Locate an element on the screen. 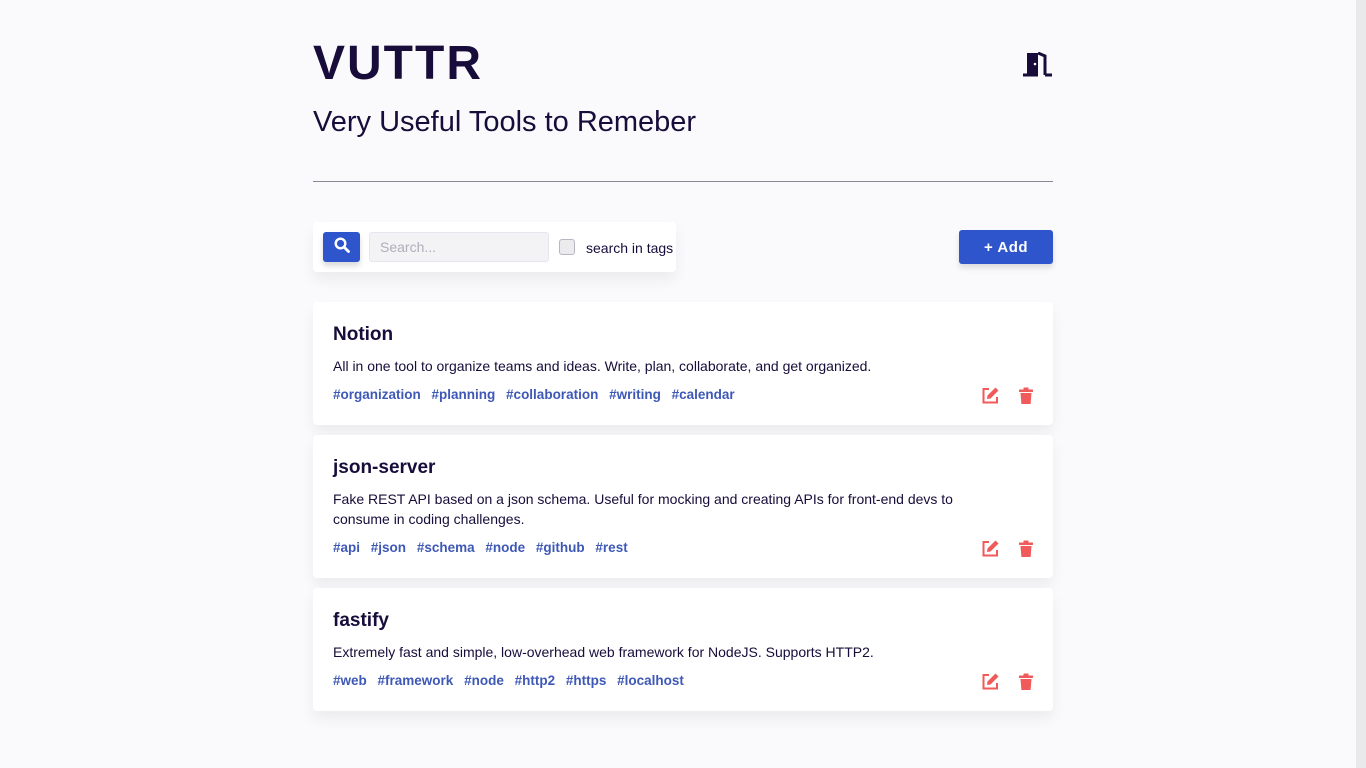 The height and width of the screenshot is (768, 1366). app-subtitle: Very Useful Tools to Remeber is located at coordinates (505, 122).